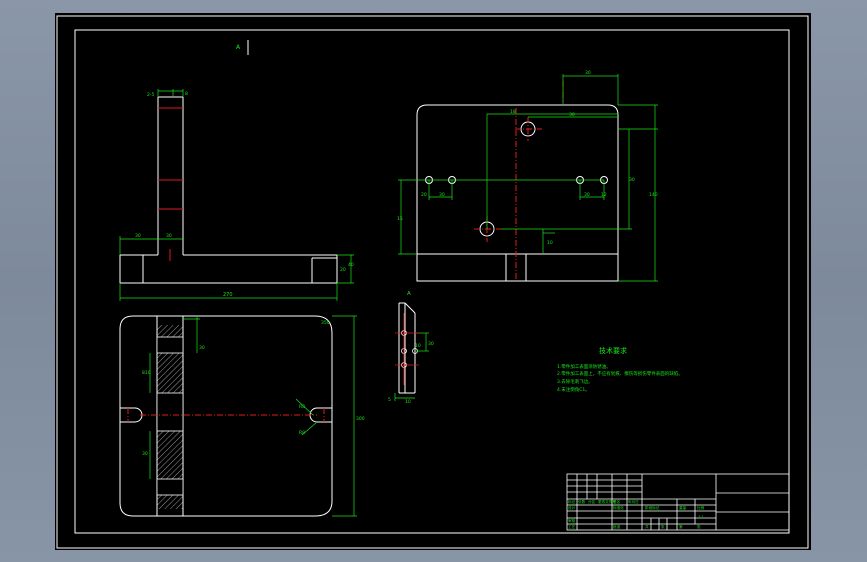  What do you see at coordinates (513, 112) in the screenshot?
I see `svg-text: 18` at bounding box center [513, 112].